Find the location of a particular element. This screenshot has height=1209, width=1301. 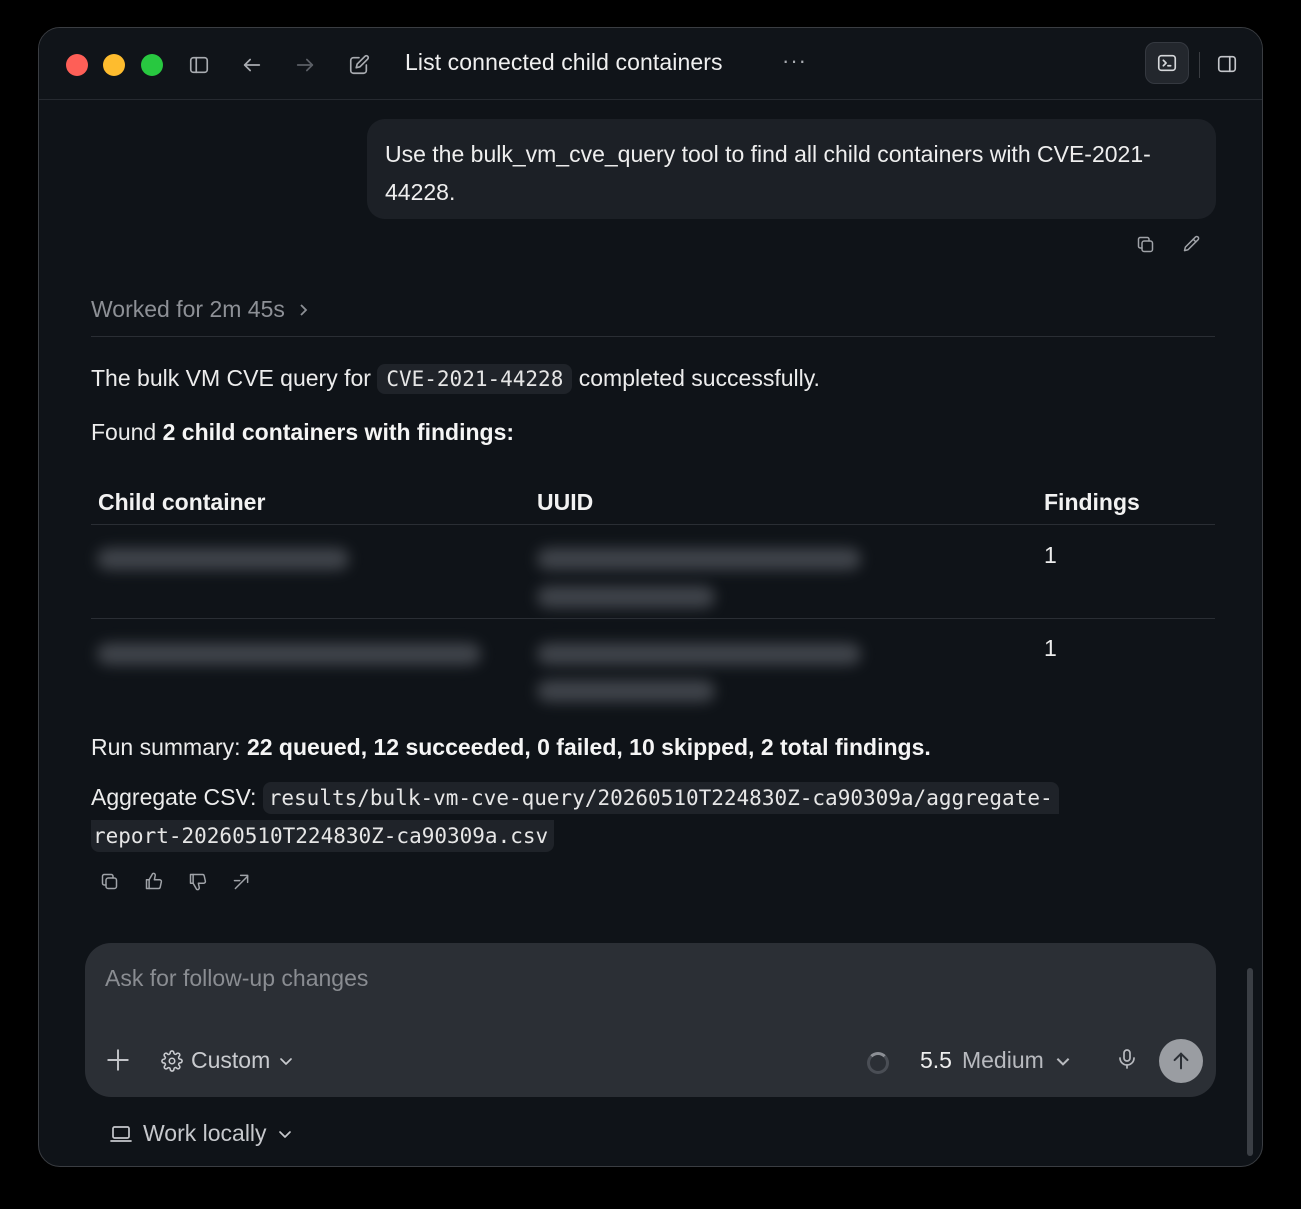

pencil-icon is located at coordinates (1191, 244).